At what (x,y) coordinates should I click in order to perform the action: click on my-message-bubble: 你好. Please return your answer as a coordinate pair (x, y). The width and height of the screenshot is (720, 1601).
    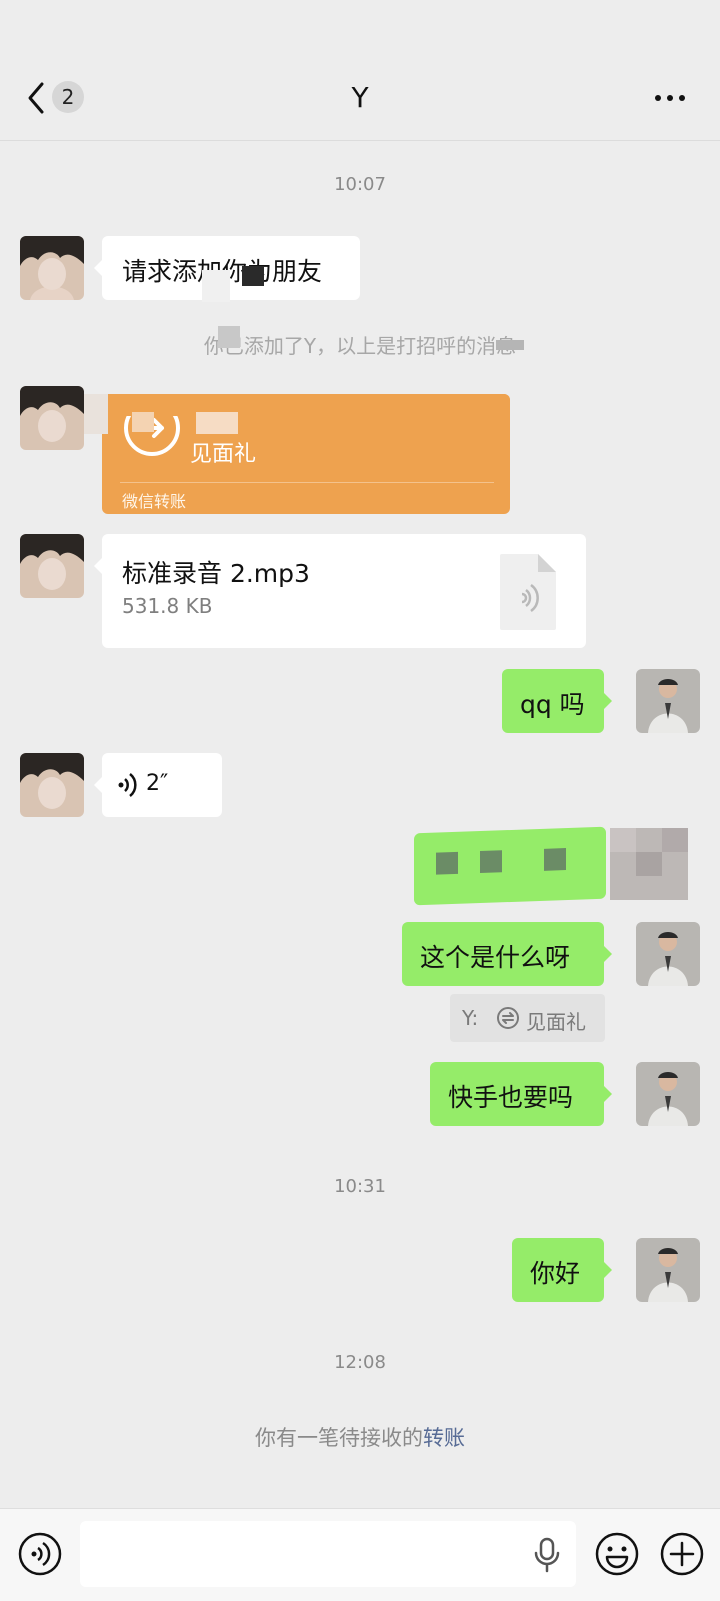
    Looking at the image, I should click on (562, 1270).